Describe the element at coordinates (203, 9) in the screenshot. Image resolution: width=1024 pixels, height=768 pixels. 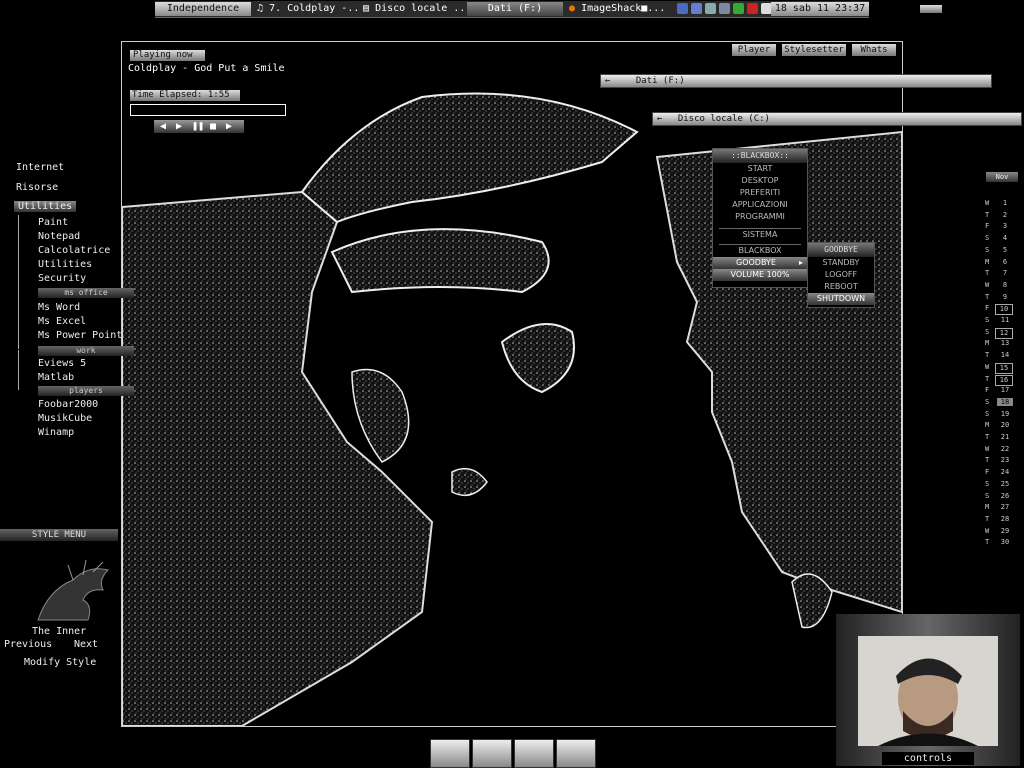
I see `workspace-label: Independence` at that location.